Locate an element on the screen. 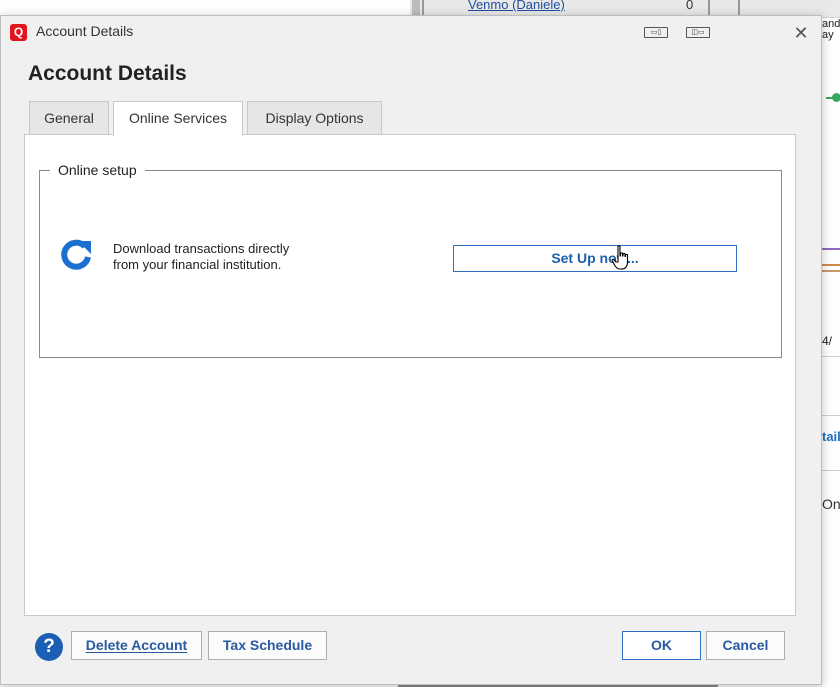 This screenshot has width=840, height=687. help-icon: ? is located at coordinates (49, 647).